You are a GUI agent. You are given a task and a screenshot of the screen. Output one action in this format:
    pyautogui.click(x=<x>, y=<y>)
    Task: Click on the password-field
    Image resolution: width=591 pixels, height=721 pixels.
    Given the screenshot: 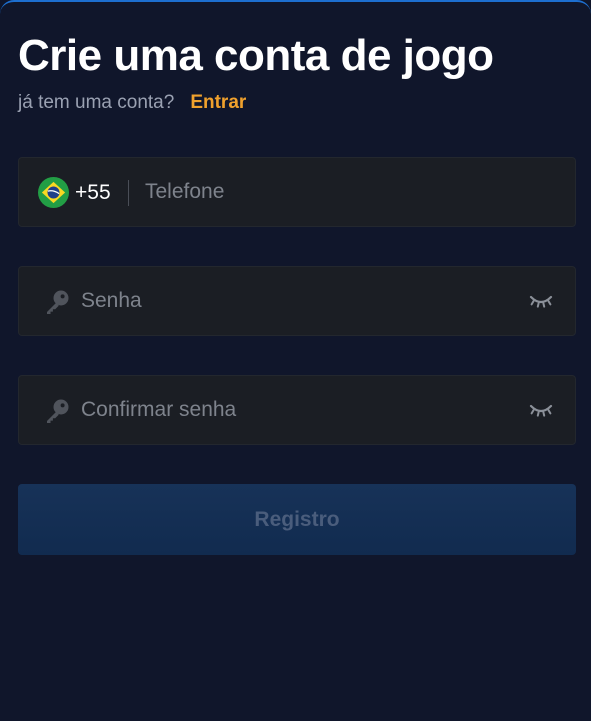 What is the action you would take?
    pyautogui.click(x=297, y=301)
    